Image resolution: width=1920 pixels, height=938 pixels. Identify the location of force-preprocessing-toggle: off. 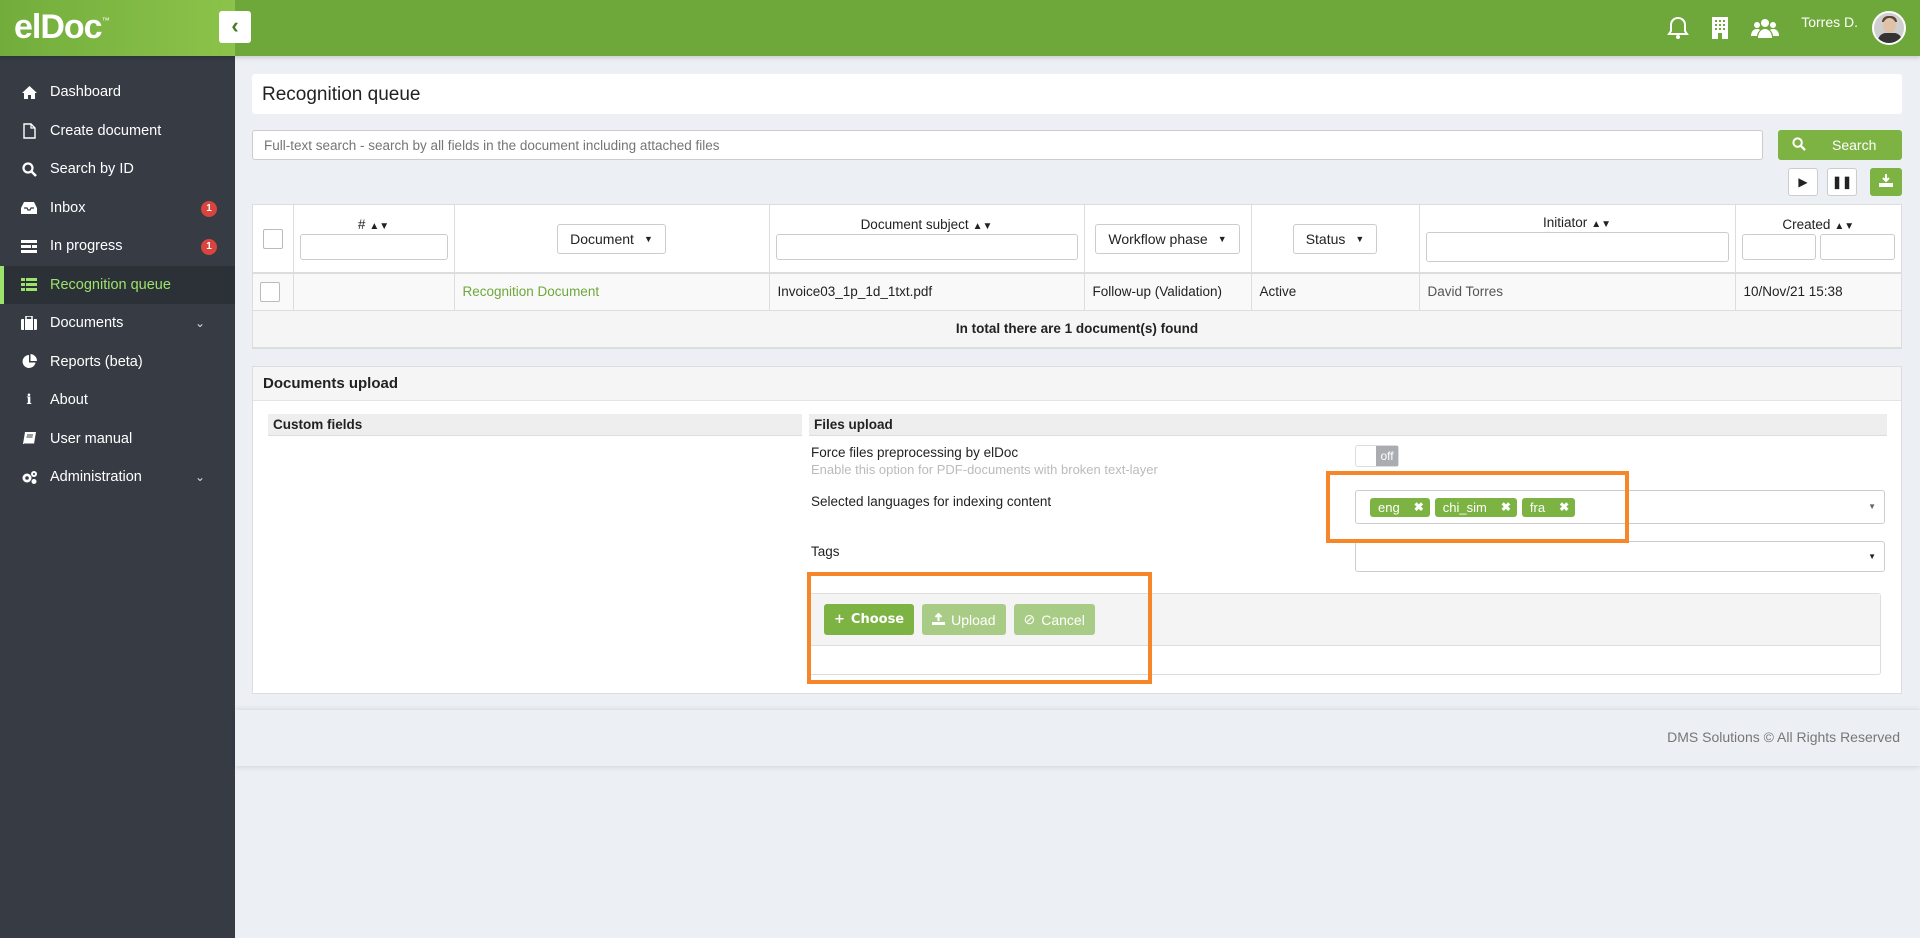
(1377, 456).